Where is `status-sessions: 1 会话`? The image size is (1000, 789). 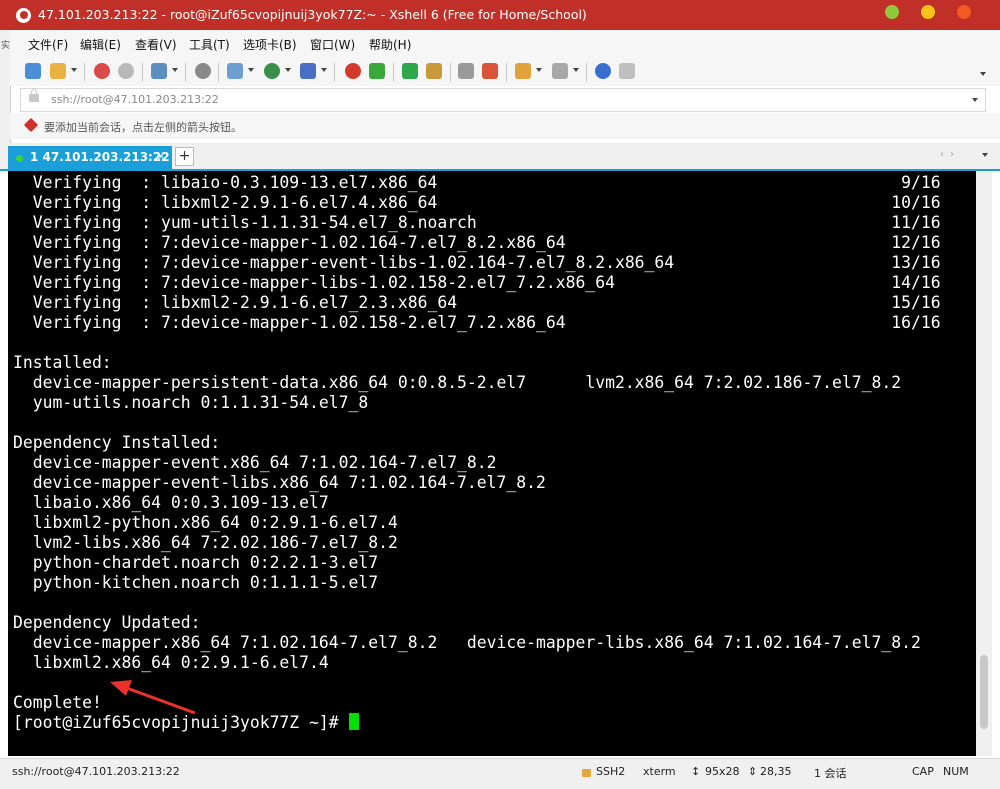
status-sessions: 1 会话 is located at coordinates (830, 773).